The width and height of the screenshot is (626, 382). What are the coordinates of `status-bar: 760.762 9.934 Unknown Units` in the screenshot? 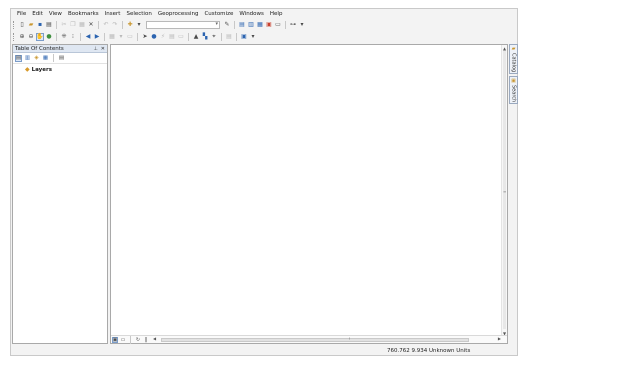 It's located at (264, 350).